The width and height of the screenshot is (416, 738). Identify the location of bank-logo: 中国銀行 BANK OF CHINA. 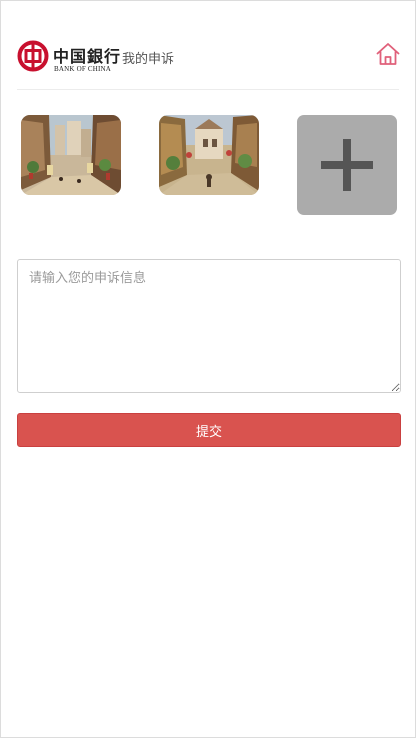
(68, 58).